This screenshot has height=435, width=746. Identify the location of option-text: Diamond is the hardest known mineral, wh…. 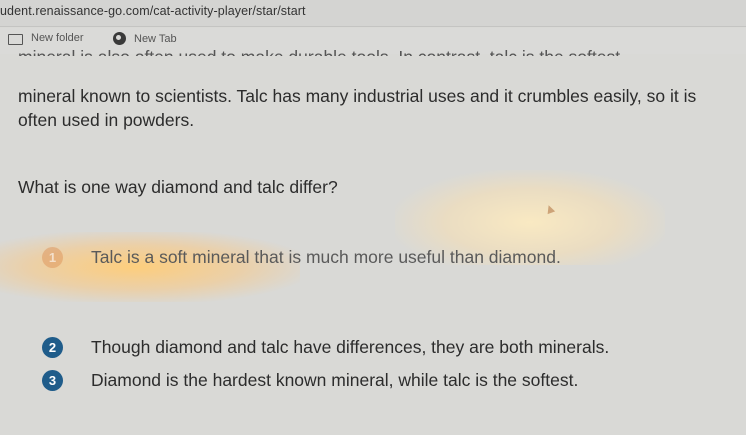
(335, 380).